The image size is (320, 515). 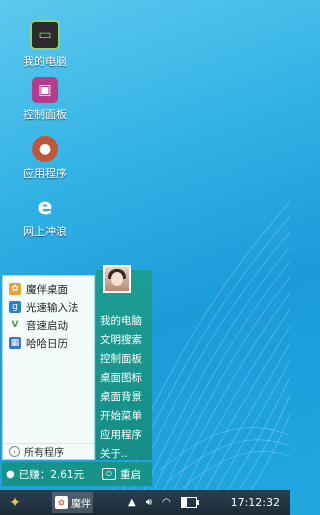 I want to click on app-item-label: 魔伴桌面, so click(x=47, y=289).